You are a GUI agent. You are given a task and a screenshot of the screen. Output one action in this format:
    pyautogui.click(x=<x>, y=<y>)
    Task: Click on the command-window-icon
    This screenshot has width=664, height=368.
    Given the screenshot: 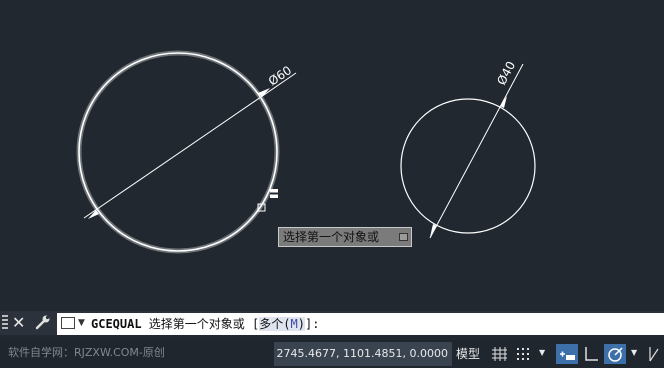 What is the action you would take?
    pyautogui.click(x=68, y=323)
    